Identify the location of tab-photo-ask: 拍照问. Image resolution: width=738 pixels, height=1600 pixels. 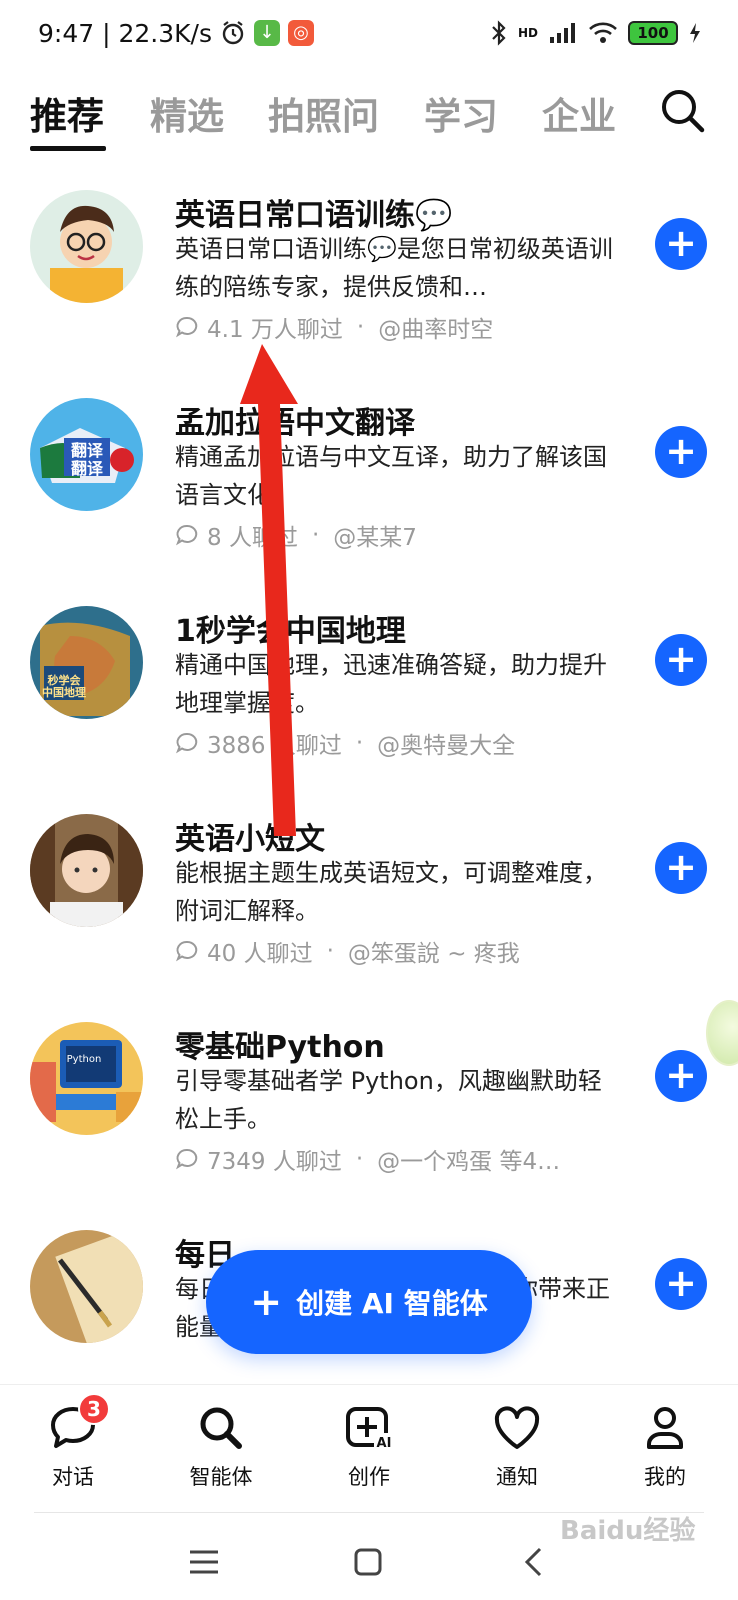
(323, 113).